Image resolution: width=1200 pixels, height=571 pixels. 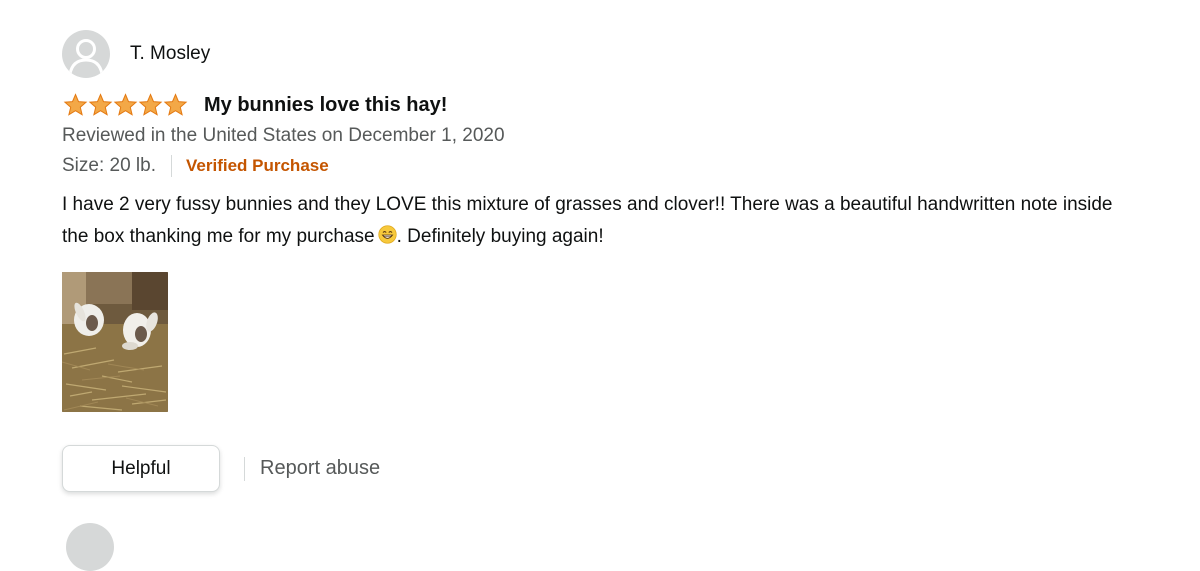 I want to click on avatar, so click(x=86, y=54).